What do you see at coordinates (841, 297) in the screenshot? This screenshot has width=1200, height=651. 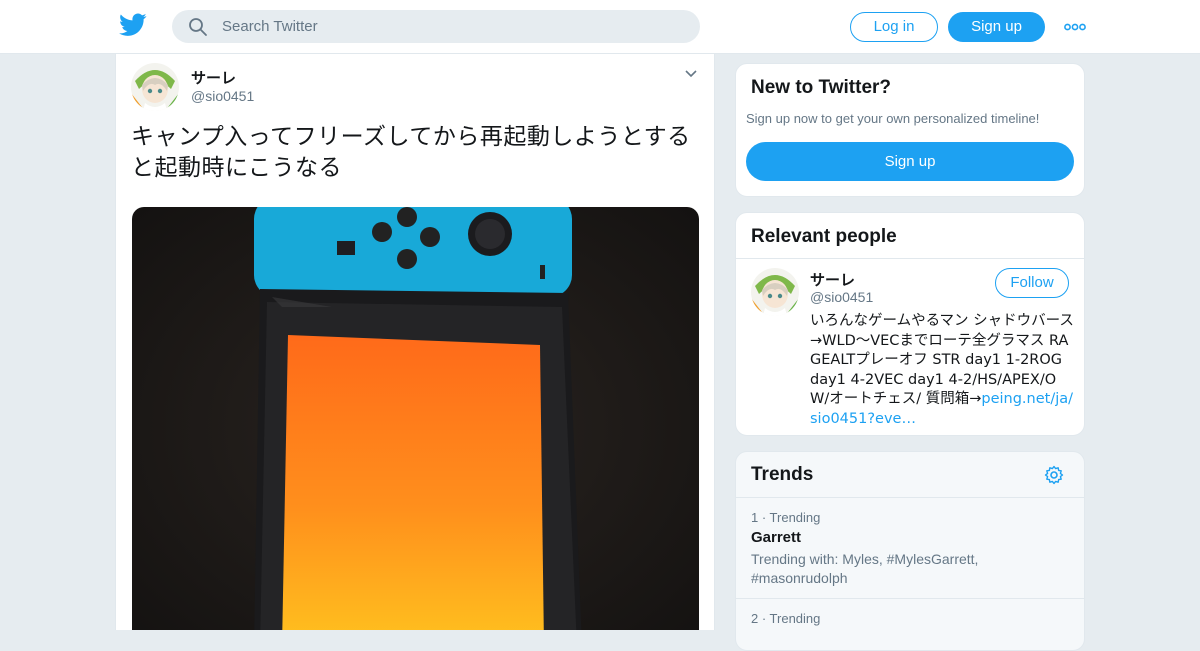 I see `person-handle: @sio0451` at bounding box center [841, 297].